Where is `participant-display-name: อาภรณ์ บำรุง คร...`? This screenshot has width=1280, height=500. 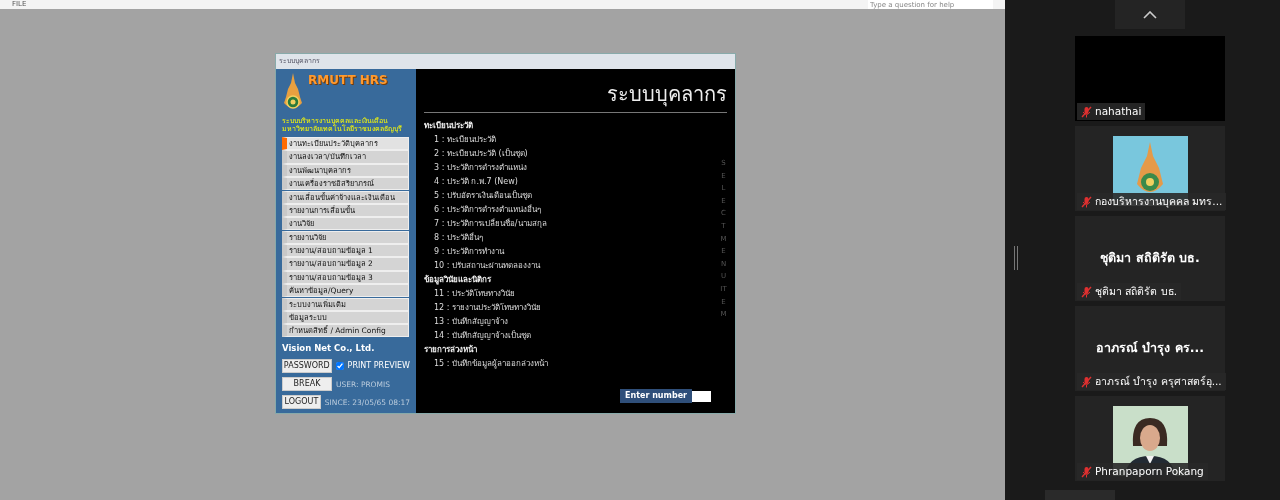 participant-display-name: อาภรณ์ บำรุง คร... is located at coordinates (1150, 348).